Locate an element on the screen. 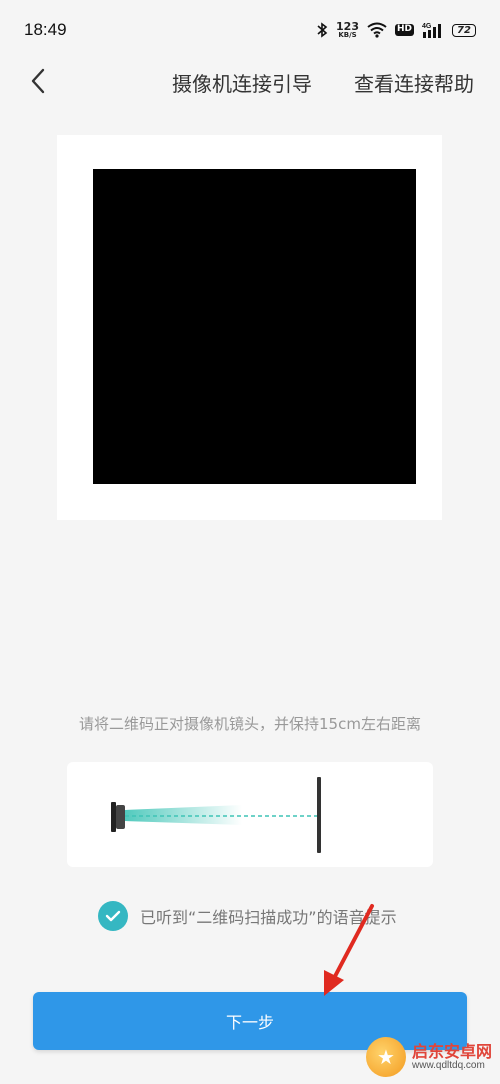 This screenshot has width=500, height=1084. svg-text: 4G is located at coordinates (427, 26).